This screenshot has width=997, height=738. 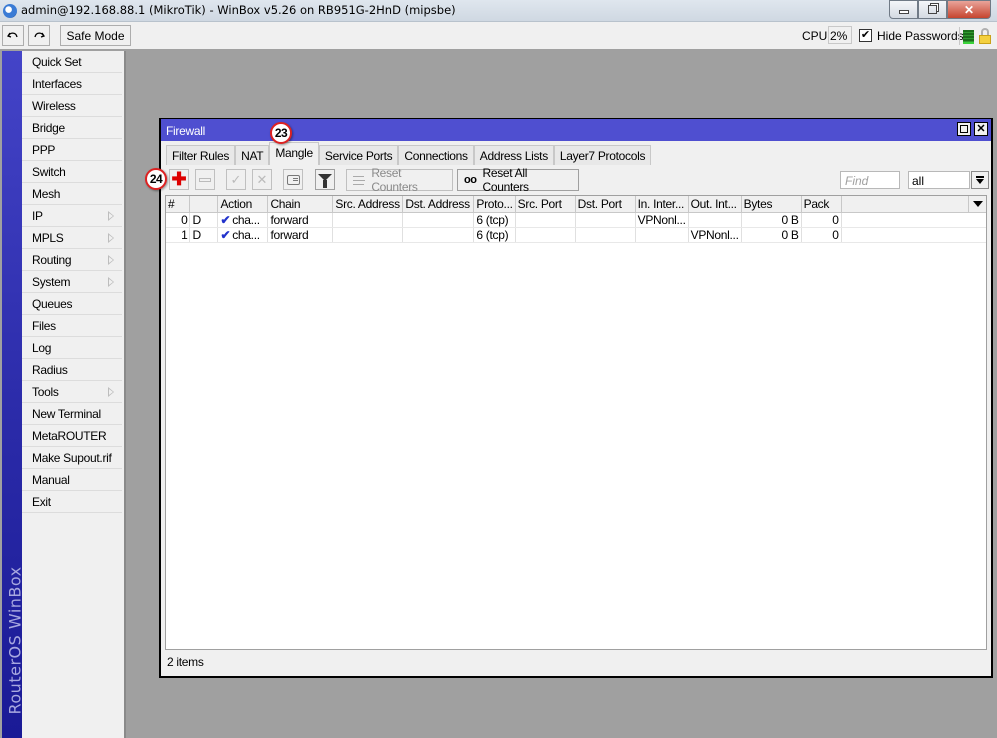 I want to click on col-header-src-address: Src. Address, so click(x=368, y=204).